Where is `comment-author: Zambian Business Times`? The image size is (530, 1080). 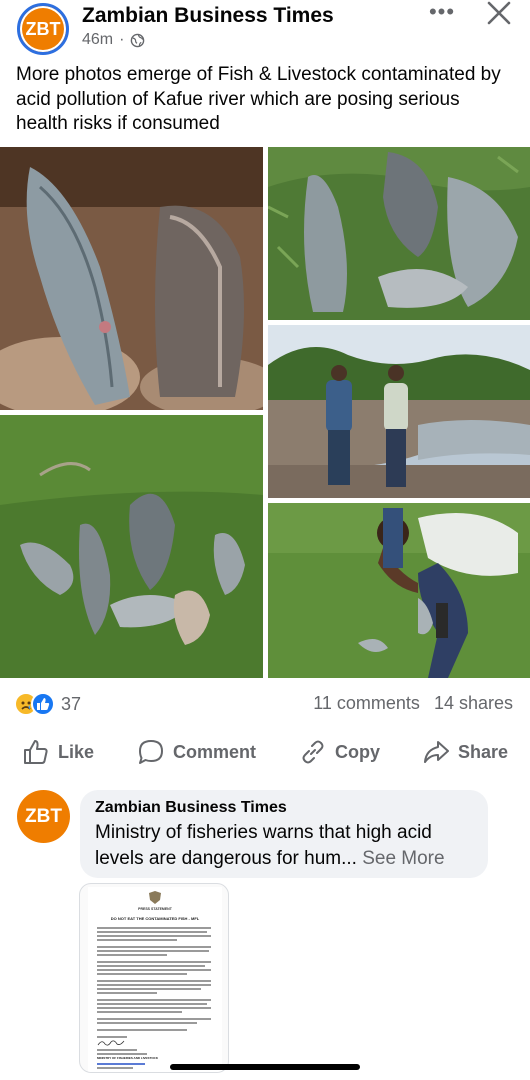 comment-author: Zambian Business Times is located at coordinates (284, 808).